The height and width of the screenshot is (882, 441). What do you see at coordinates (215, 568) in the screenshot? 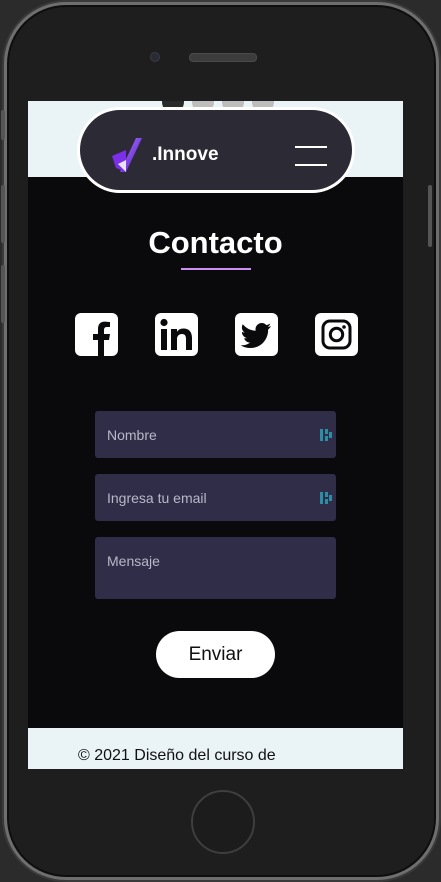
I see `message-field: Mensaje` at bounding box center [215, 568].